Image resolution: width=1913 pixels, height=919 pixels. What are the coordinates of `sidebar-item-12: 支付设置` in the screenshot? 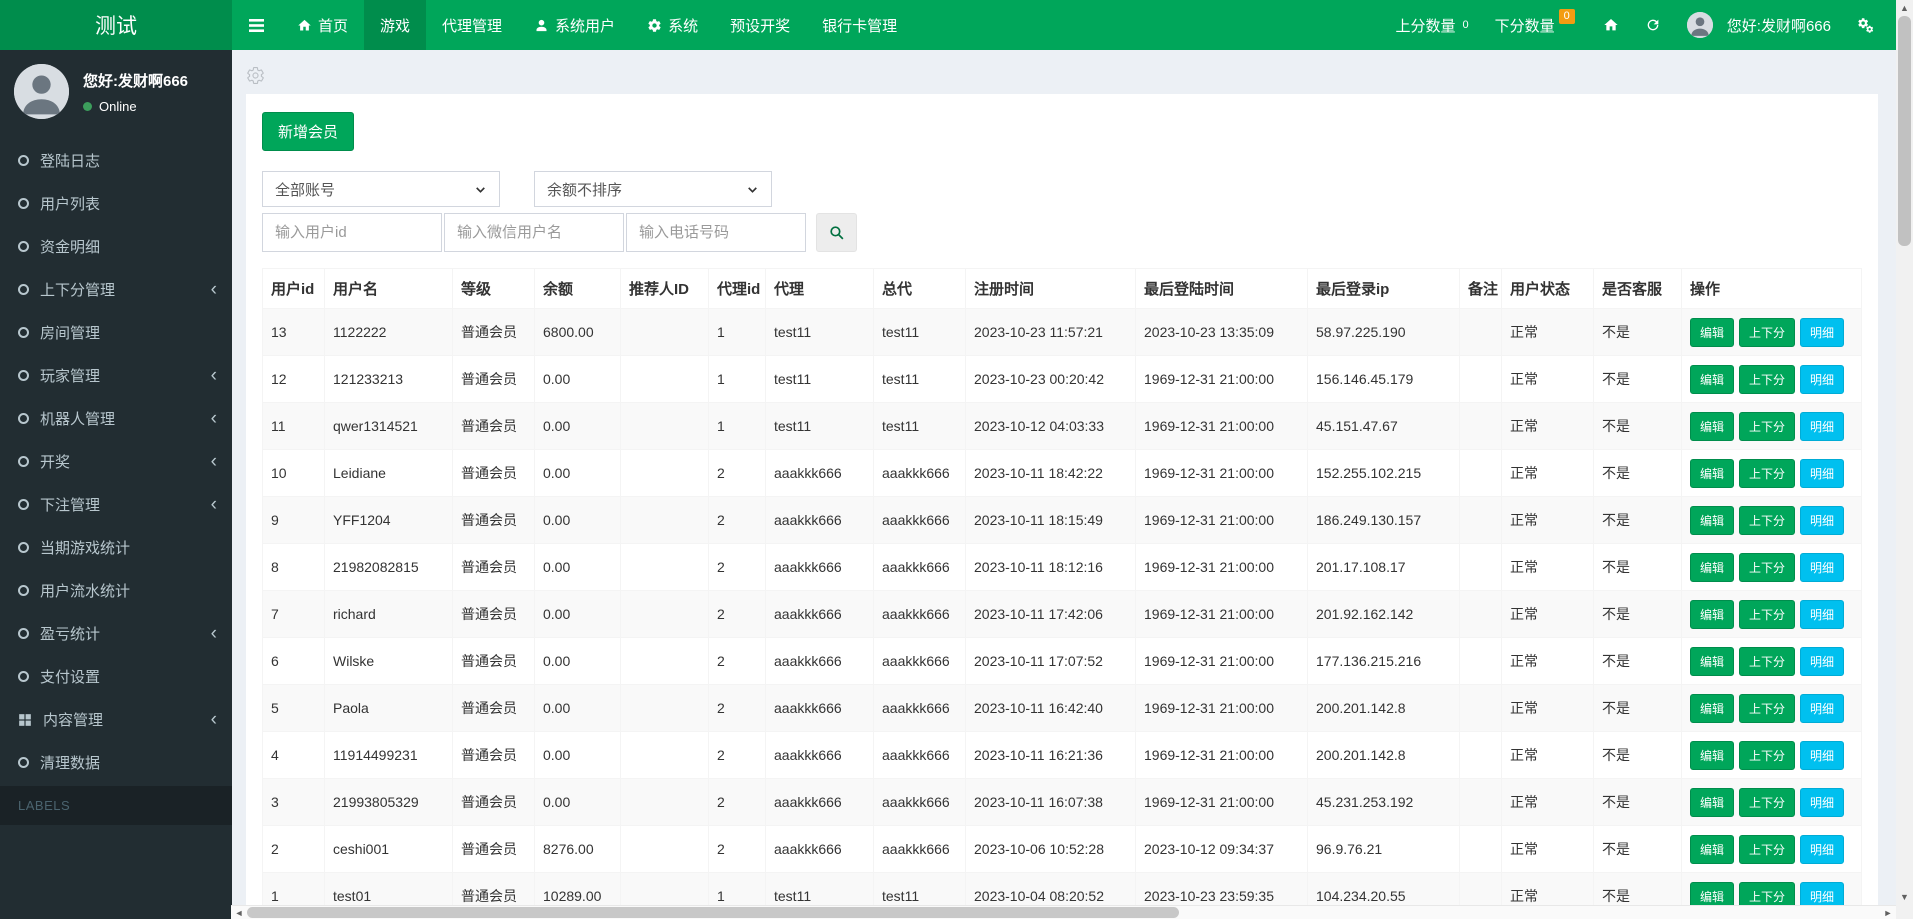 It's located at (116, 676).